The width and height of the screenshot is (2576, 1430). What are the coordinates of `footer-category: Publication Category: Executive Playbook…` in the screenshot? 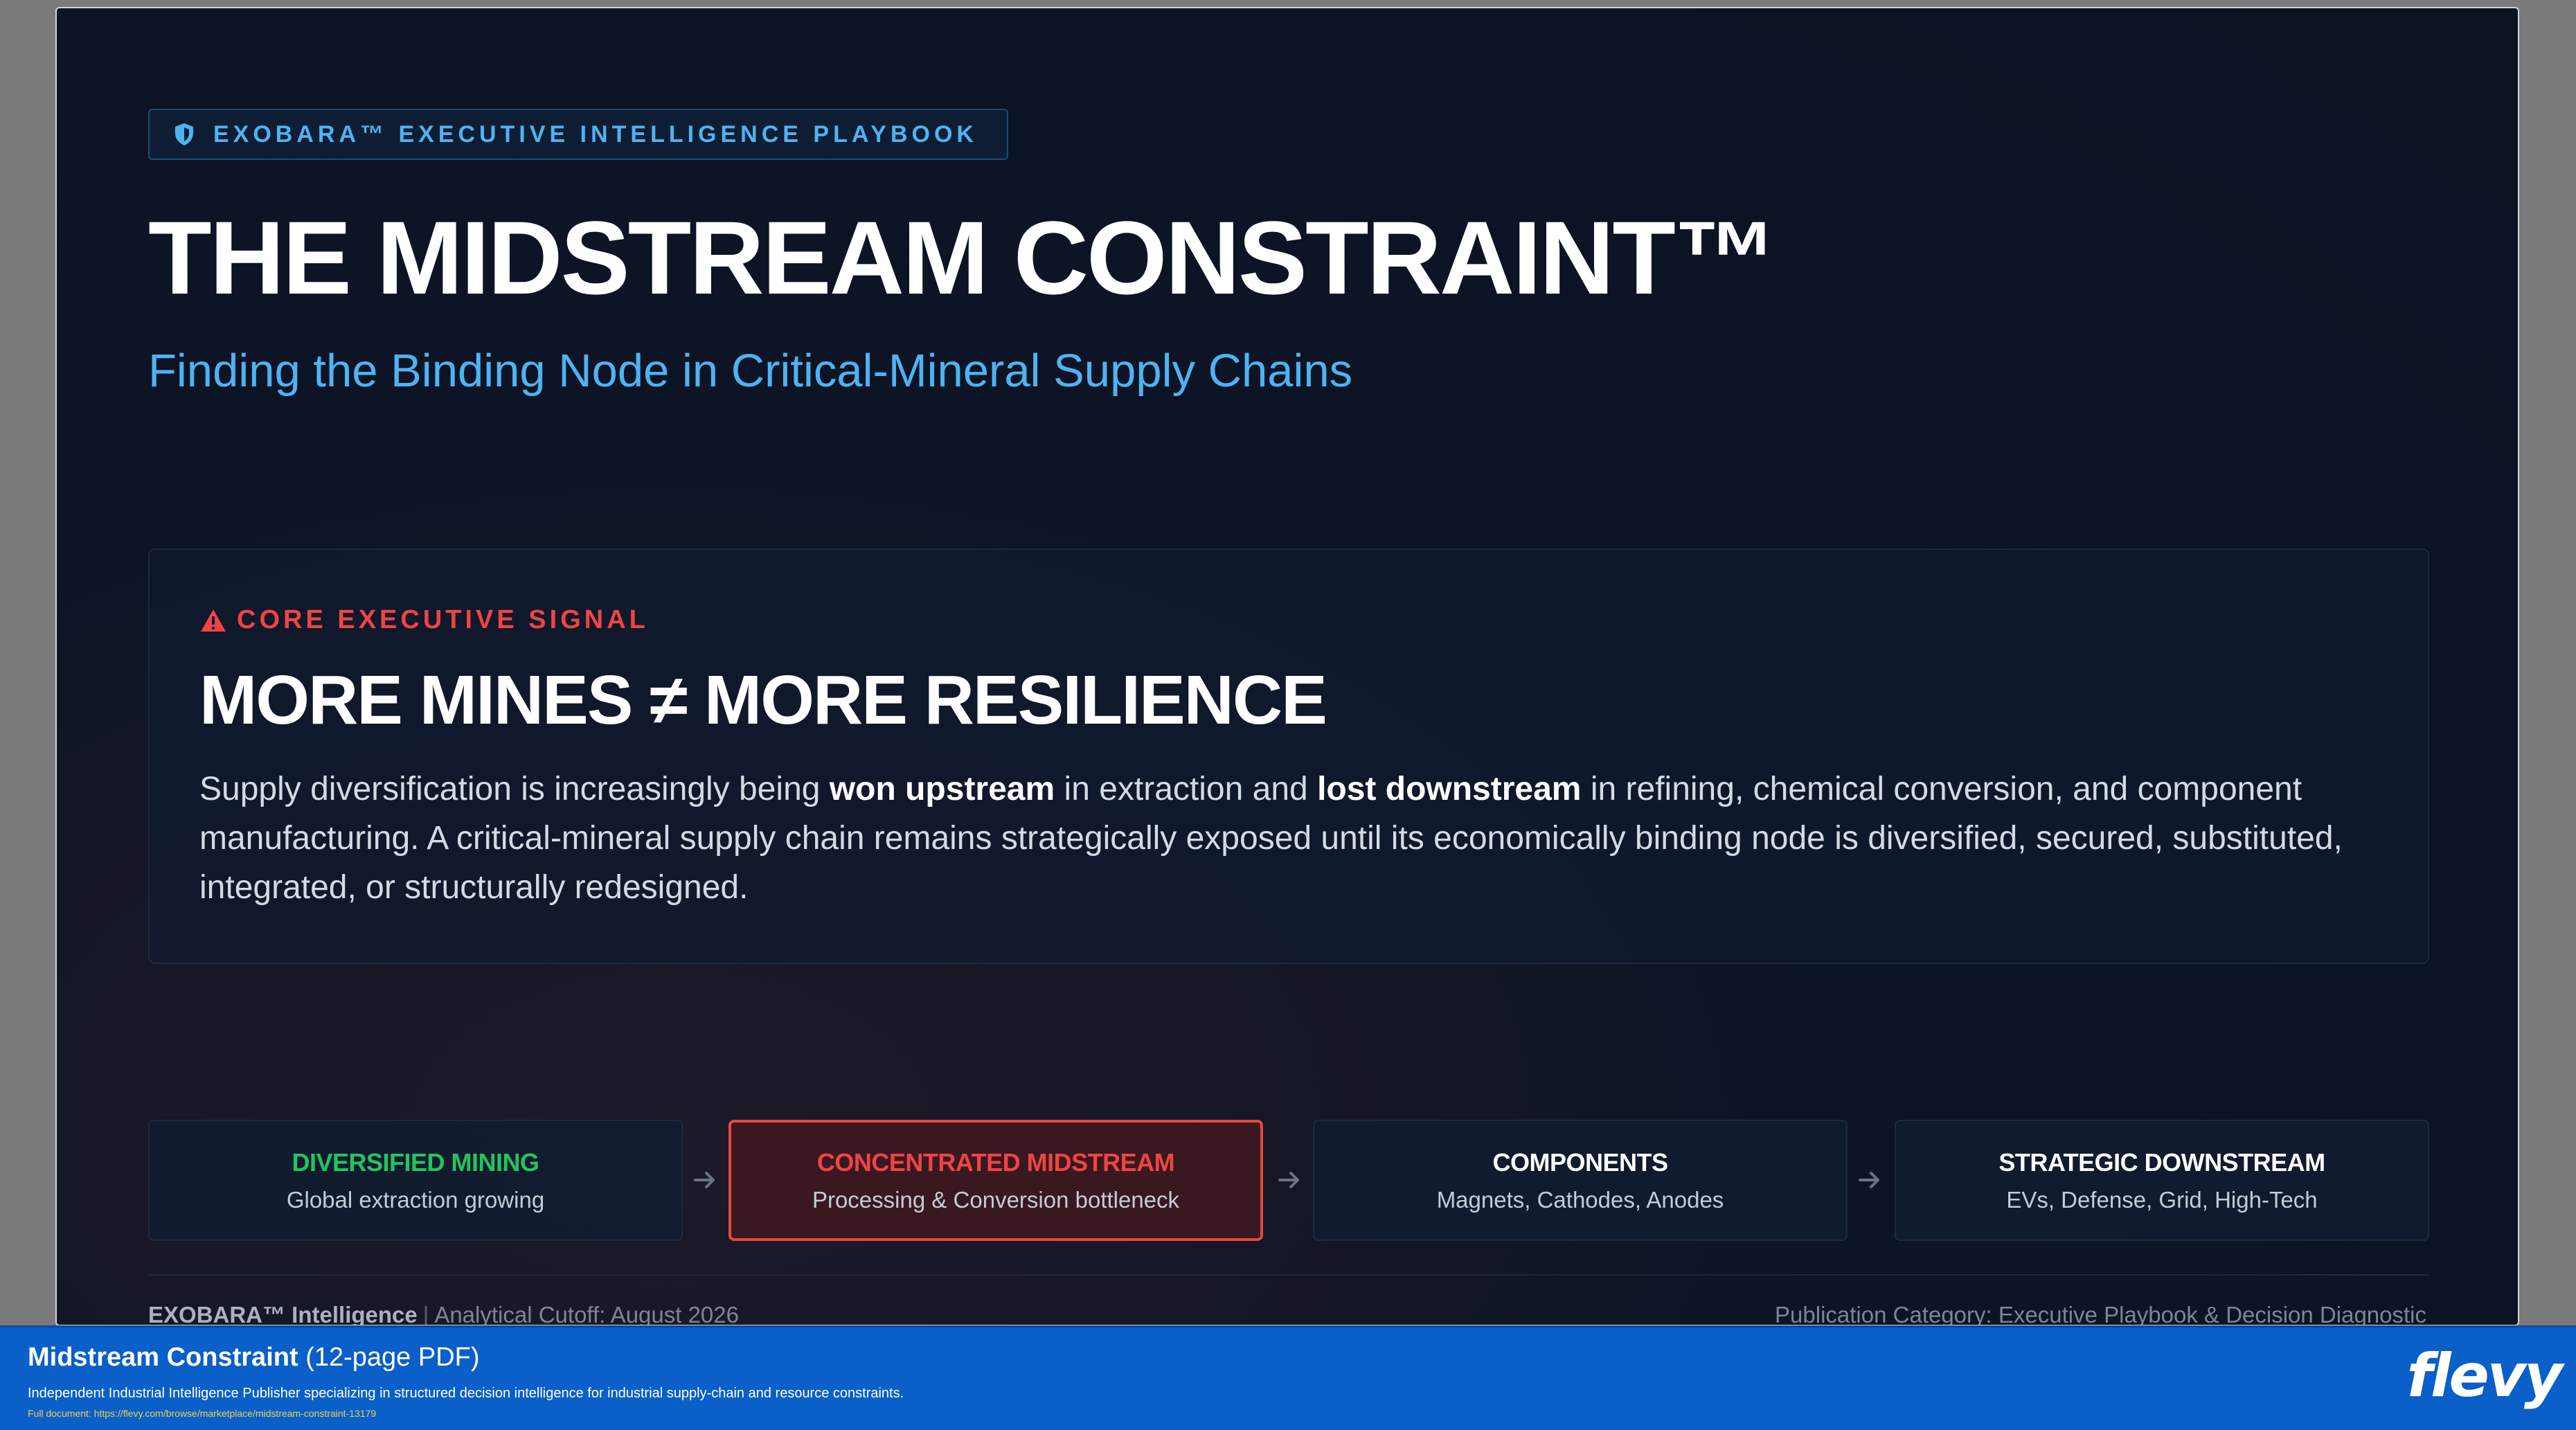 It's located at (2100, 1314).